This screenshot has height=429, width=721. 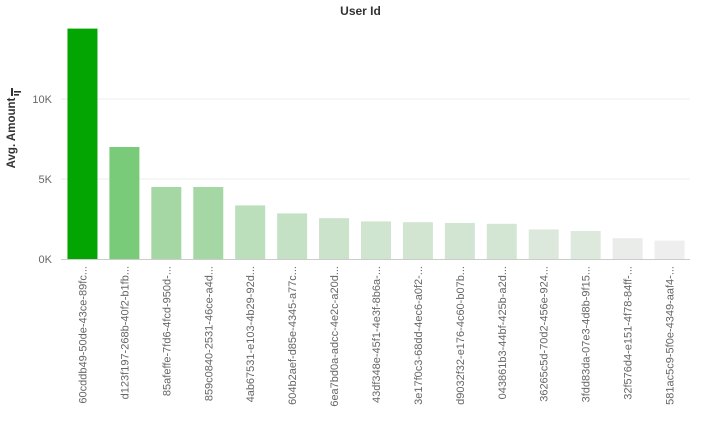 I want to click on y-tick-label: 5K, so click(x=46, y=180).